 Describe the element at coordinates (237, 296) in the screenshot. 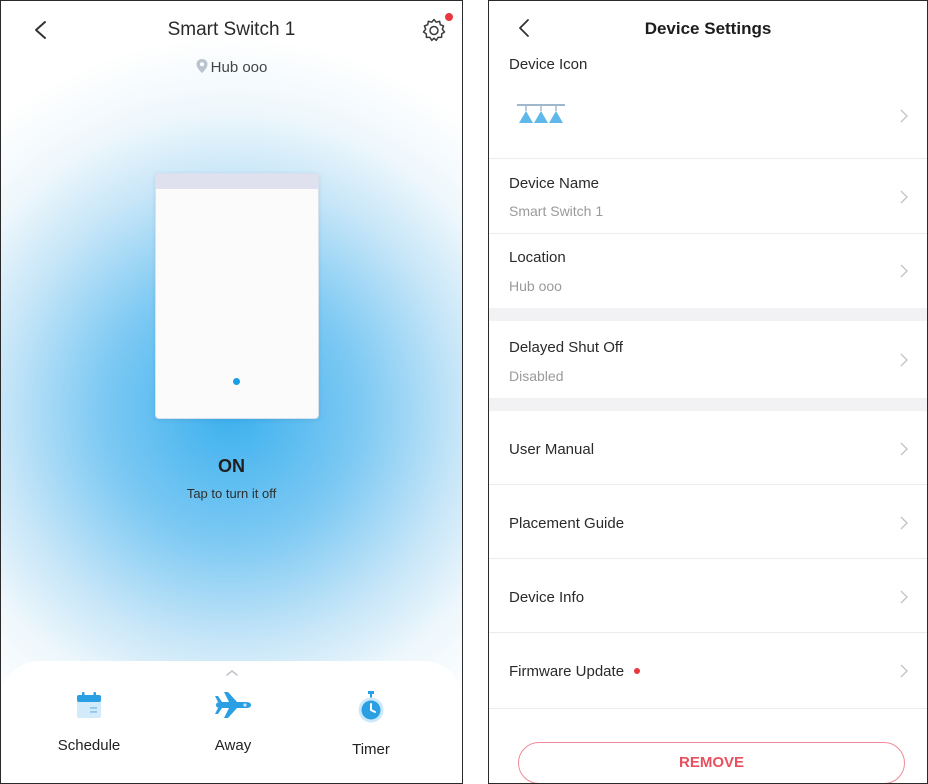

I see `switch-toggle` at that location.